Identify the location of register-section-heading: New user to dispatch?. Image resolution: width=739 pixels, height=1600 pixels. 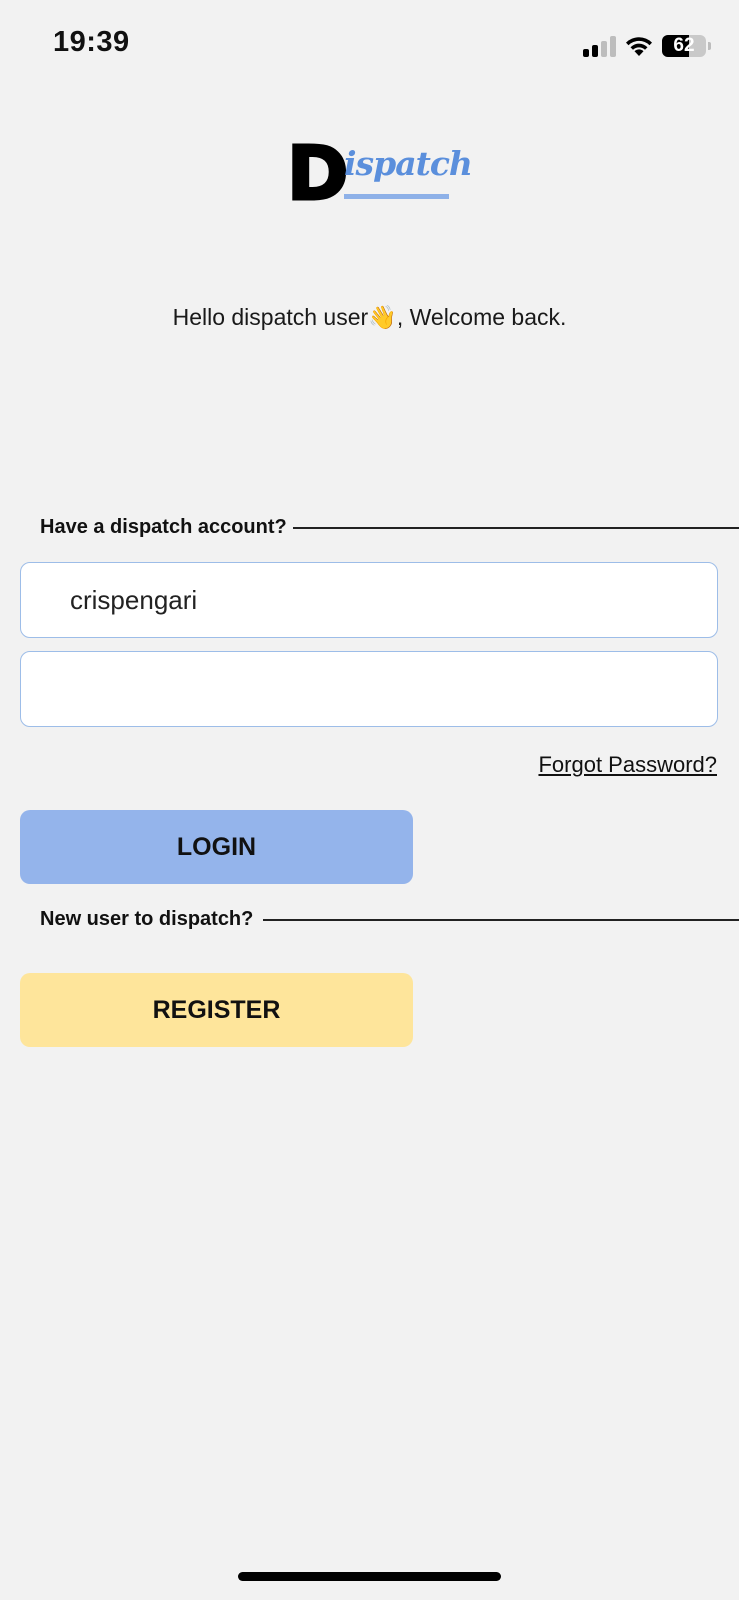
(147, 919).